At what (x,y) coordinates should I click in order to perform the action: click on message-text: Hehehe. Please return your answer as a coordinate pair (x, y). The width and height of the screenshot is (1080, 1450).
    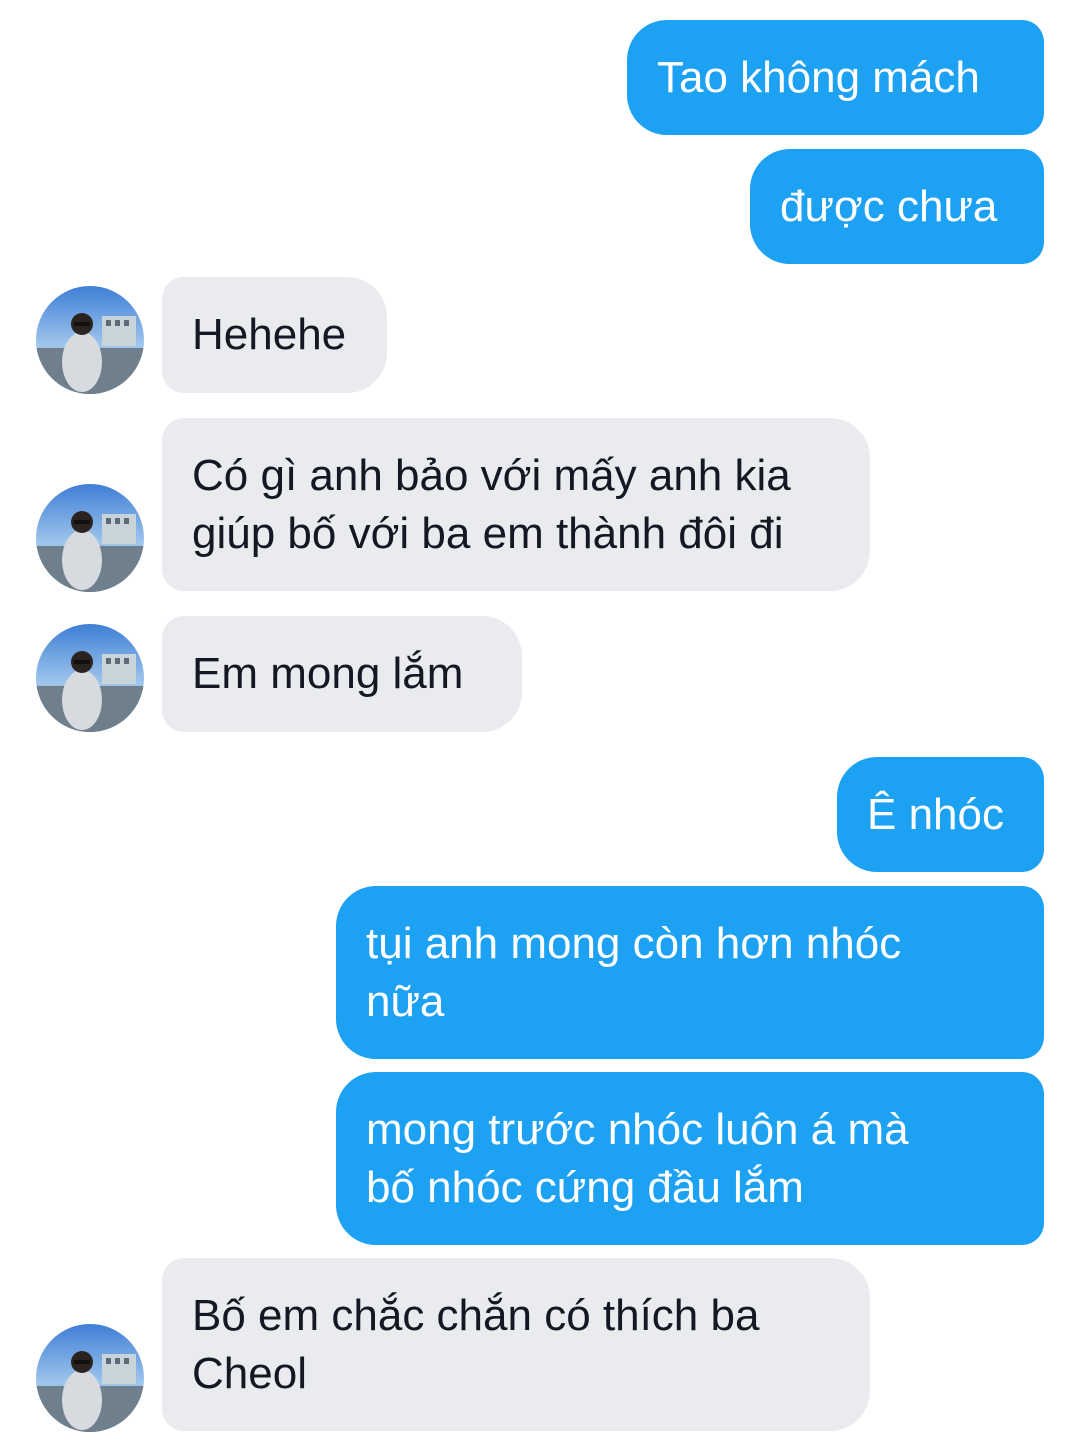
    Looking at the image, I should click on (269, 334).